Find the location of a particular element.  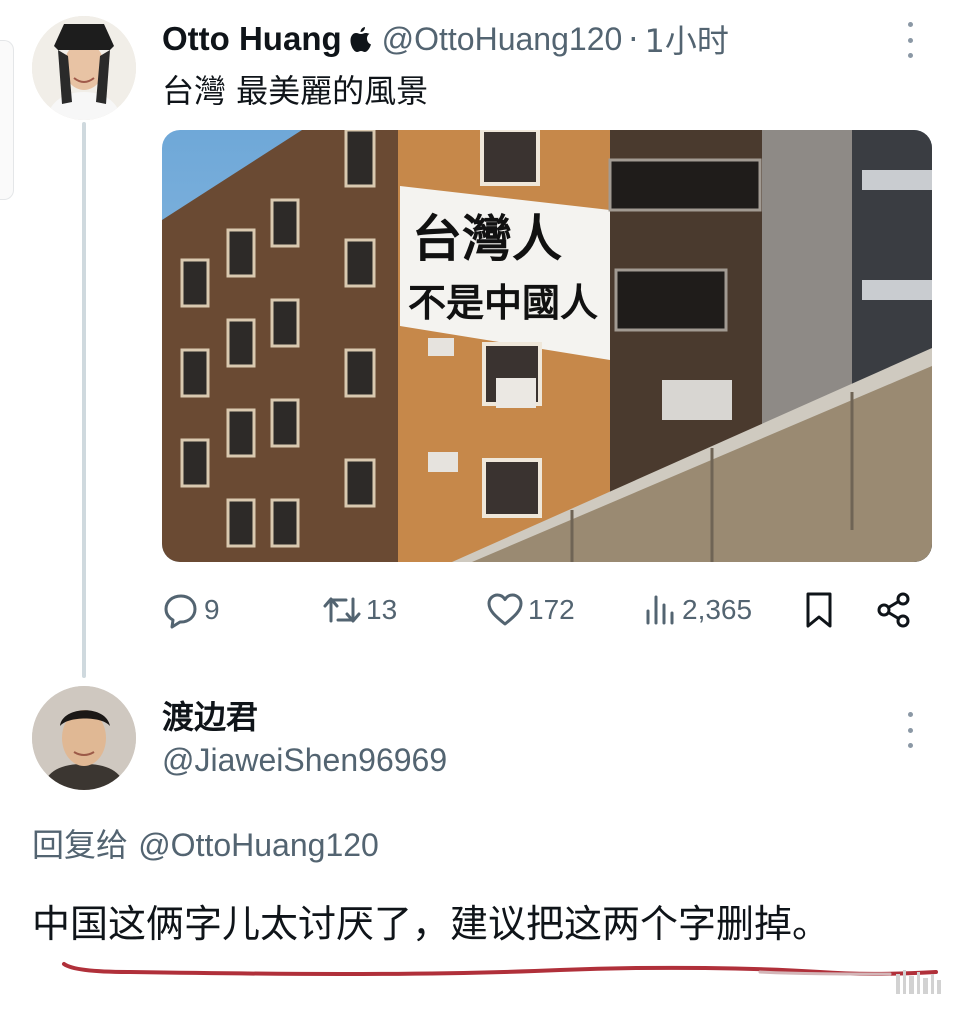

reply-author-avatar is located at coordinates (84, 738).